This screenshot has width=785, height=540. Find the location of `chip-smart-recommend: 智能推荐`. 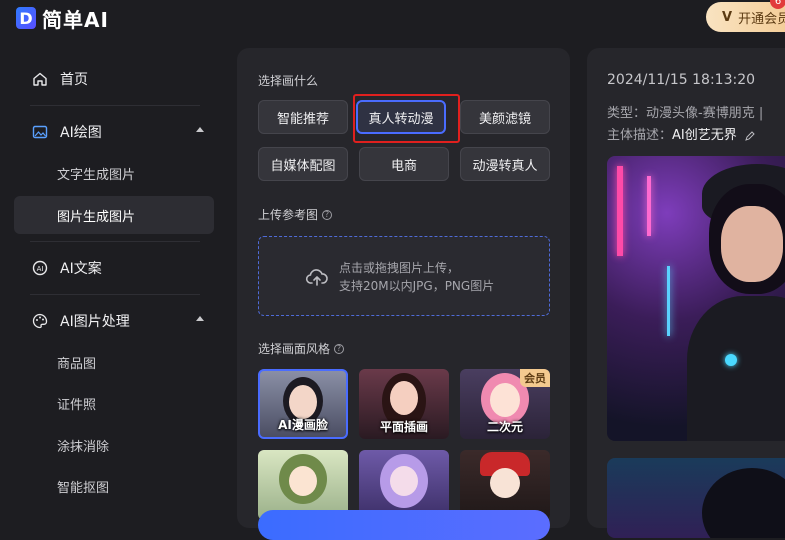

chip-smart-recommend: 智能推荐 is located at coordinates (303, 117).